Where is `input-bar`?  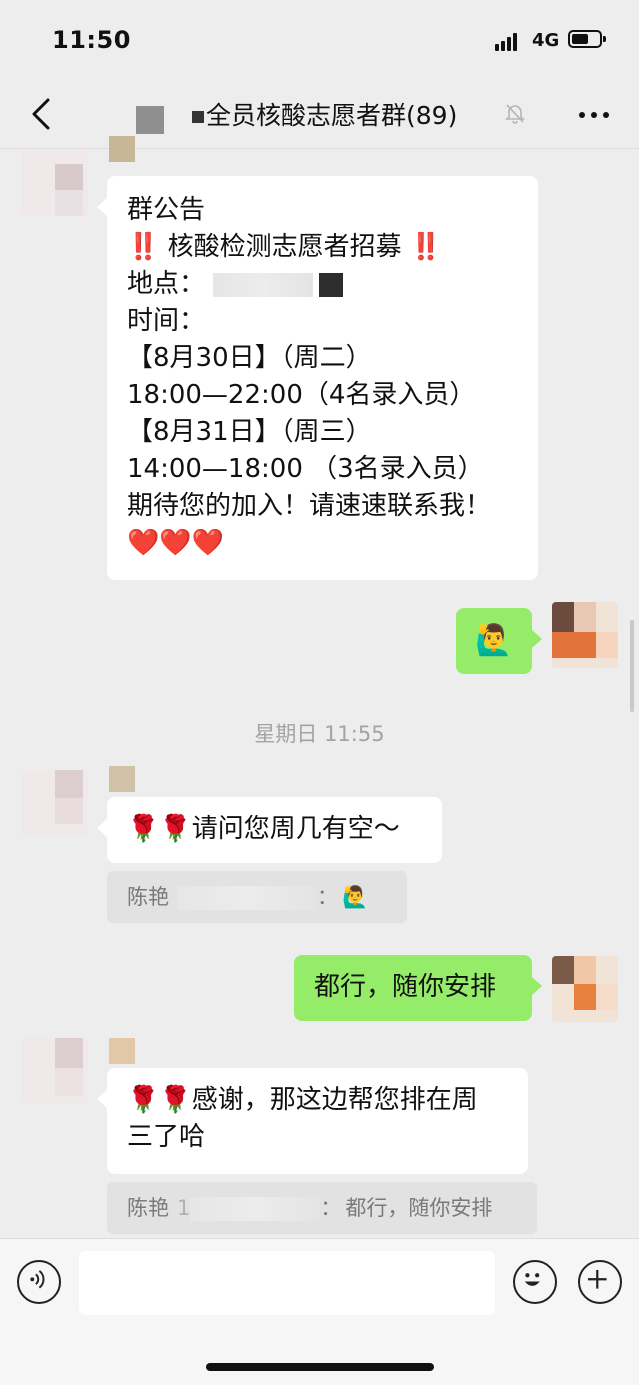 input-bar is located at coordinates (319, 1311).